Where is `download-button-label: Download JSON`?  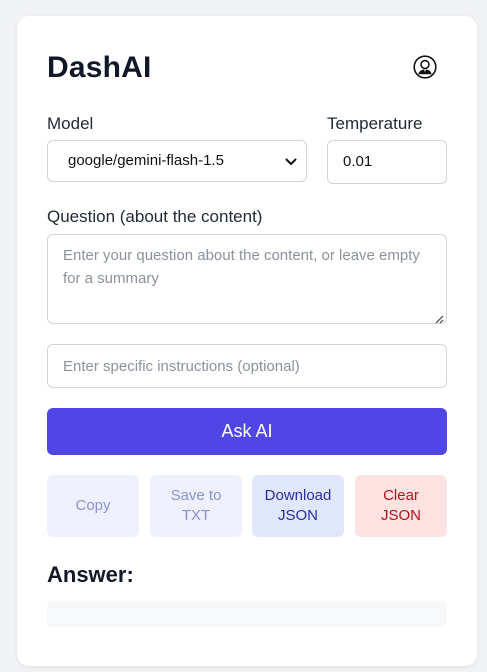 download-button-label: Download JSON is located at coordinates (298, 505).